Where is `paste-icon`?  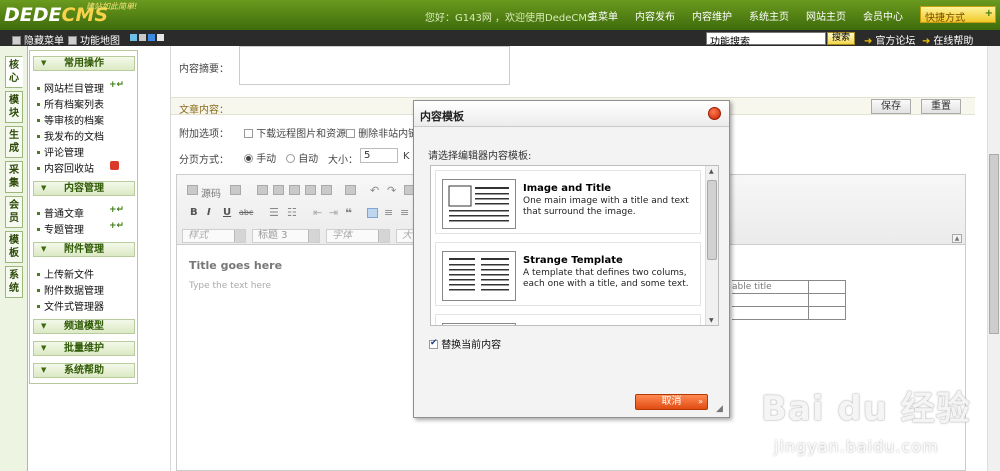 paste-icon is located at coordinates (294, 190).